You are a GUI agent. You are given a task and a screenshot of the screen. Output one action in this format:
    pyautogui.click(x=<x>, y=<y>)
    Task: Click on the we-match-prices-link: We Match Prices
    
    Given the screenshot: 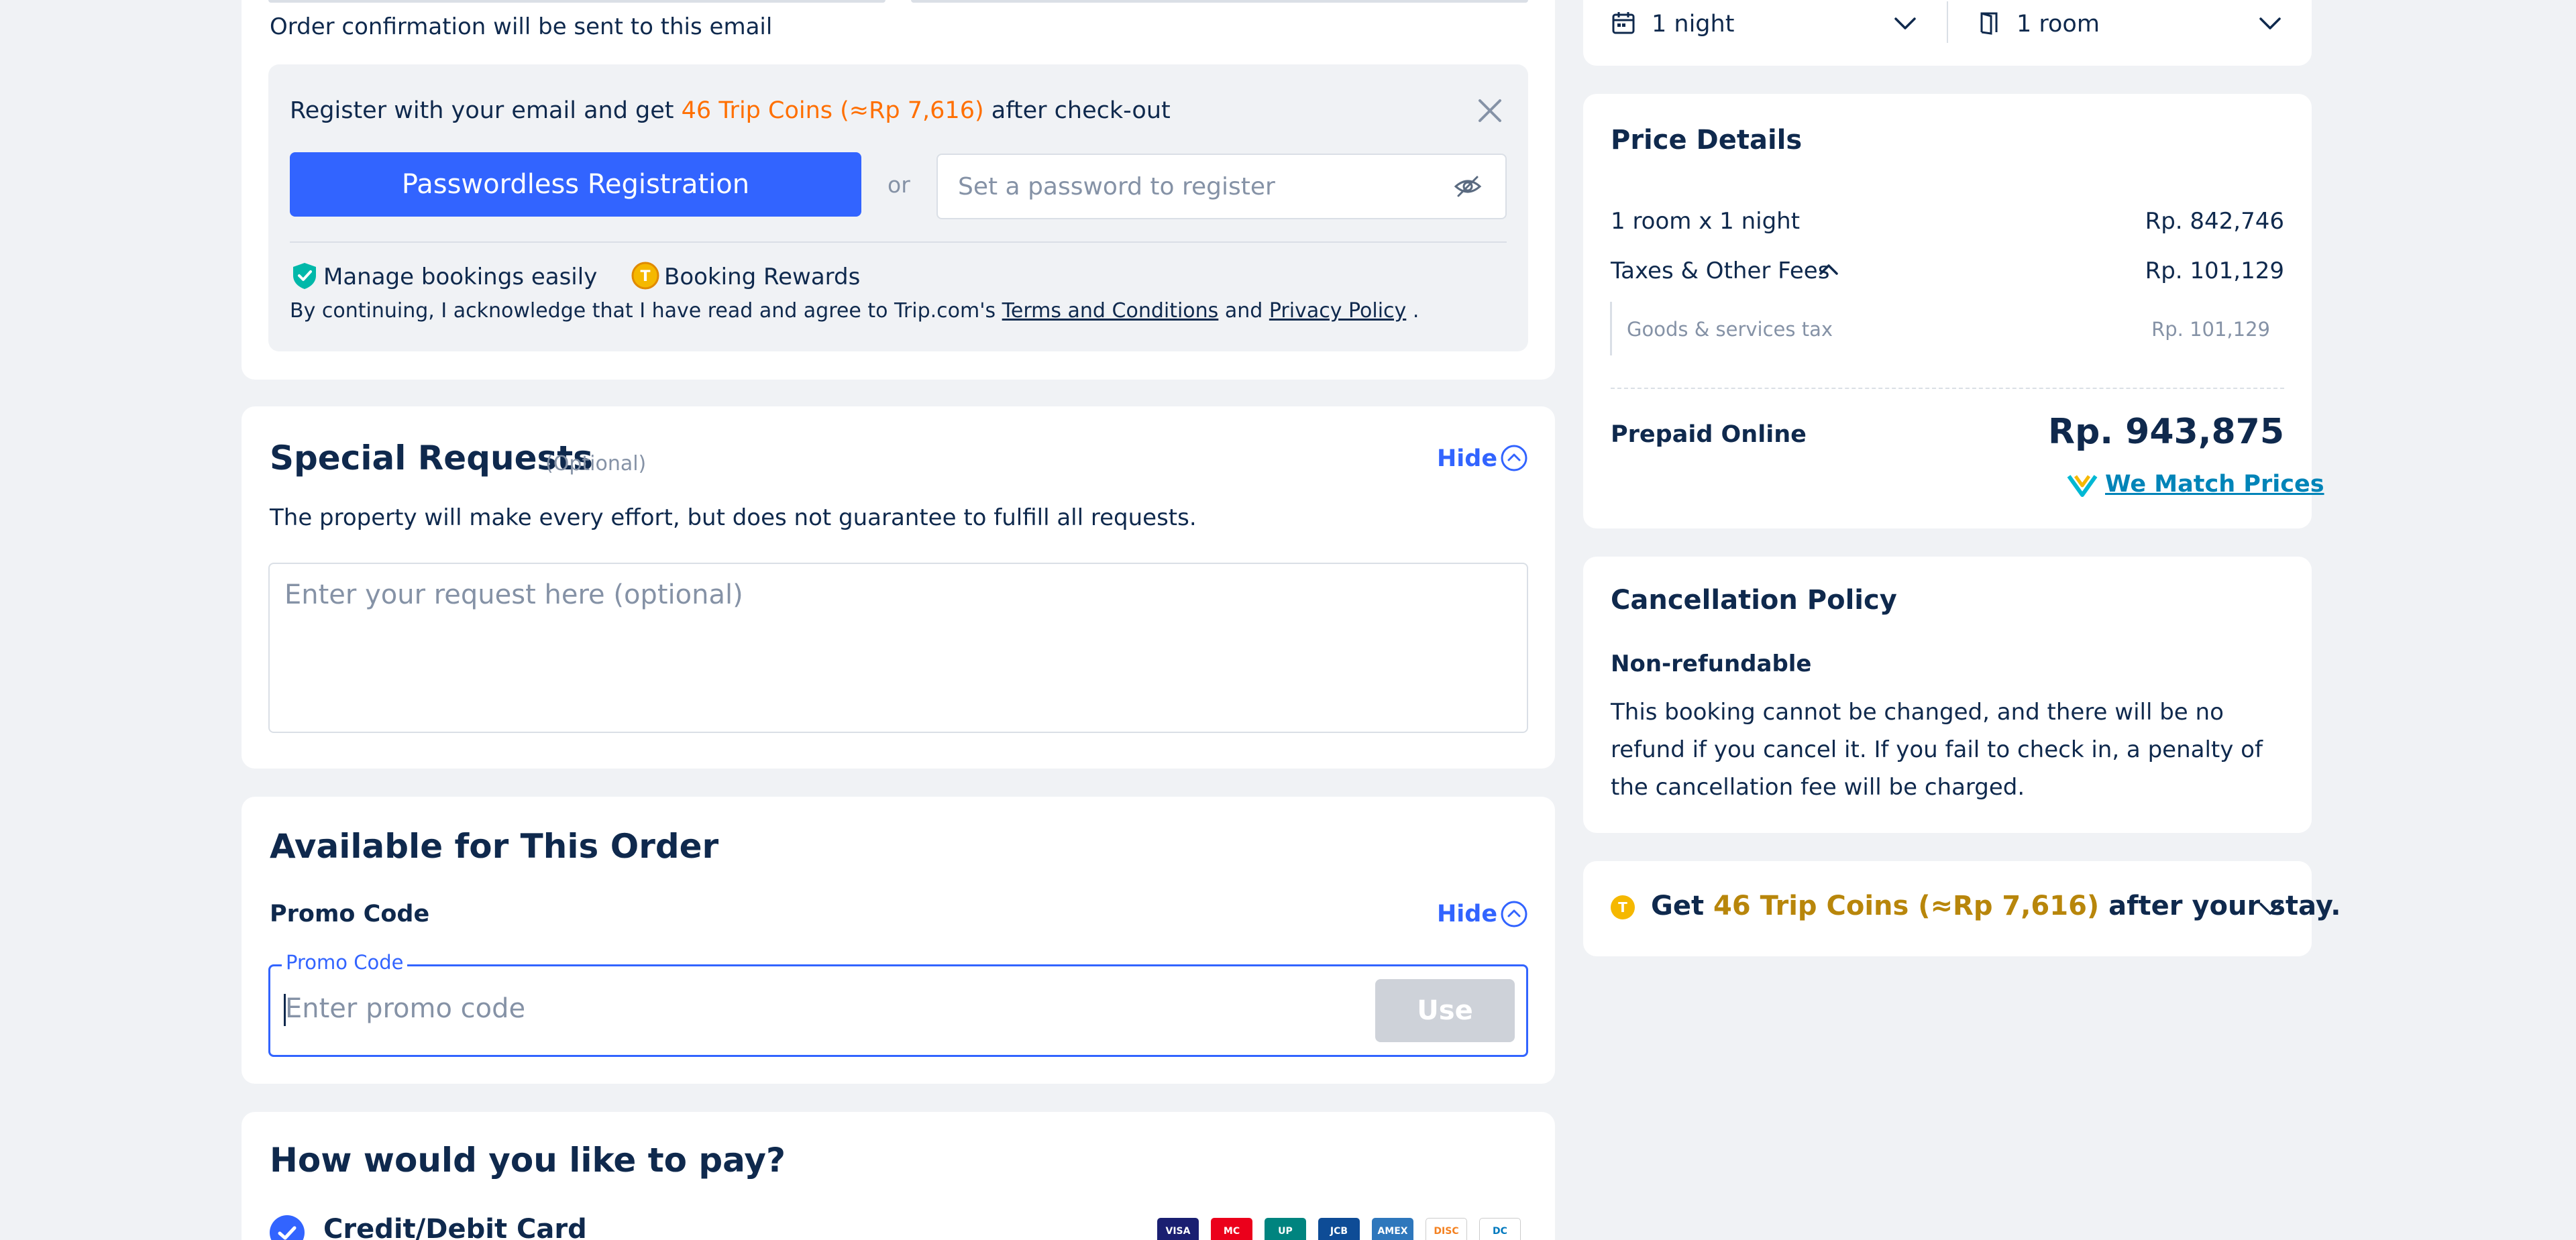 What is the action you would take?
    pyautogui.click(x=2214, y=484)
    